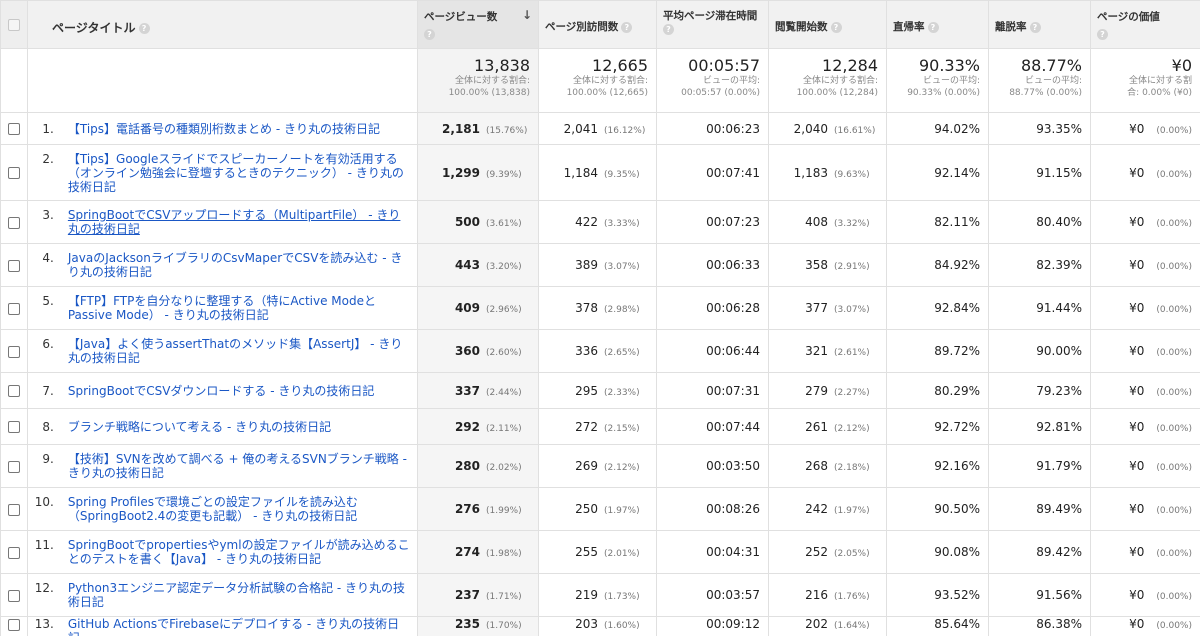 This screenshot has height=636, width=1200. What do you see at coordinates (810, 128) in the screenshot?
I see `entrances-value: 2,040` at bounding box center [810, 128].